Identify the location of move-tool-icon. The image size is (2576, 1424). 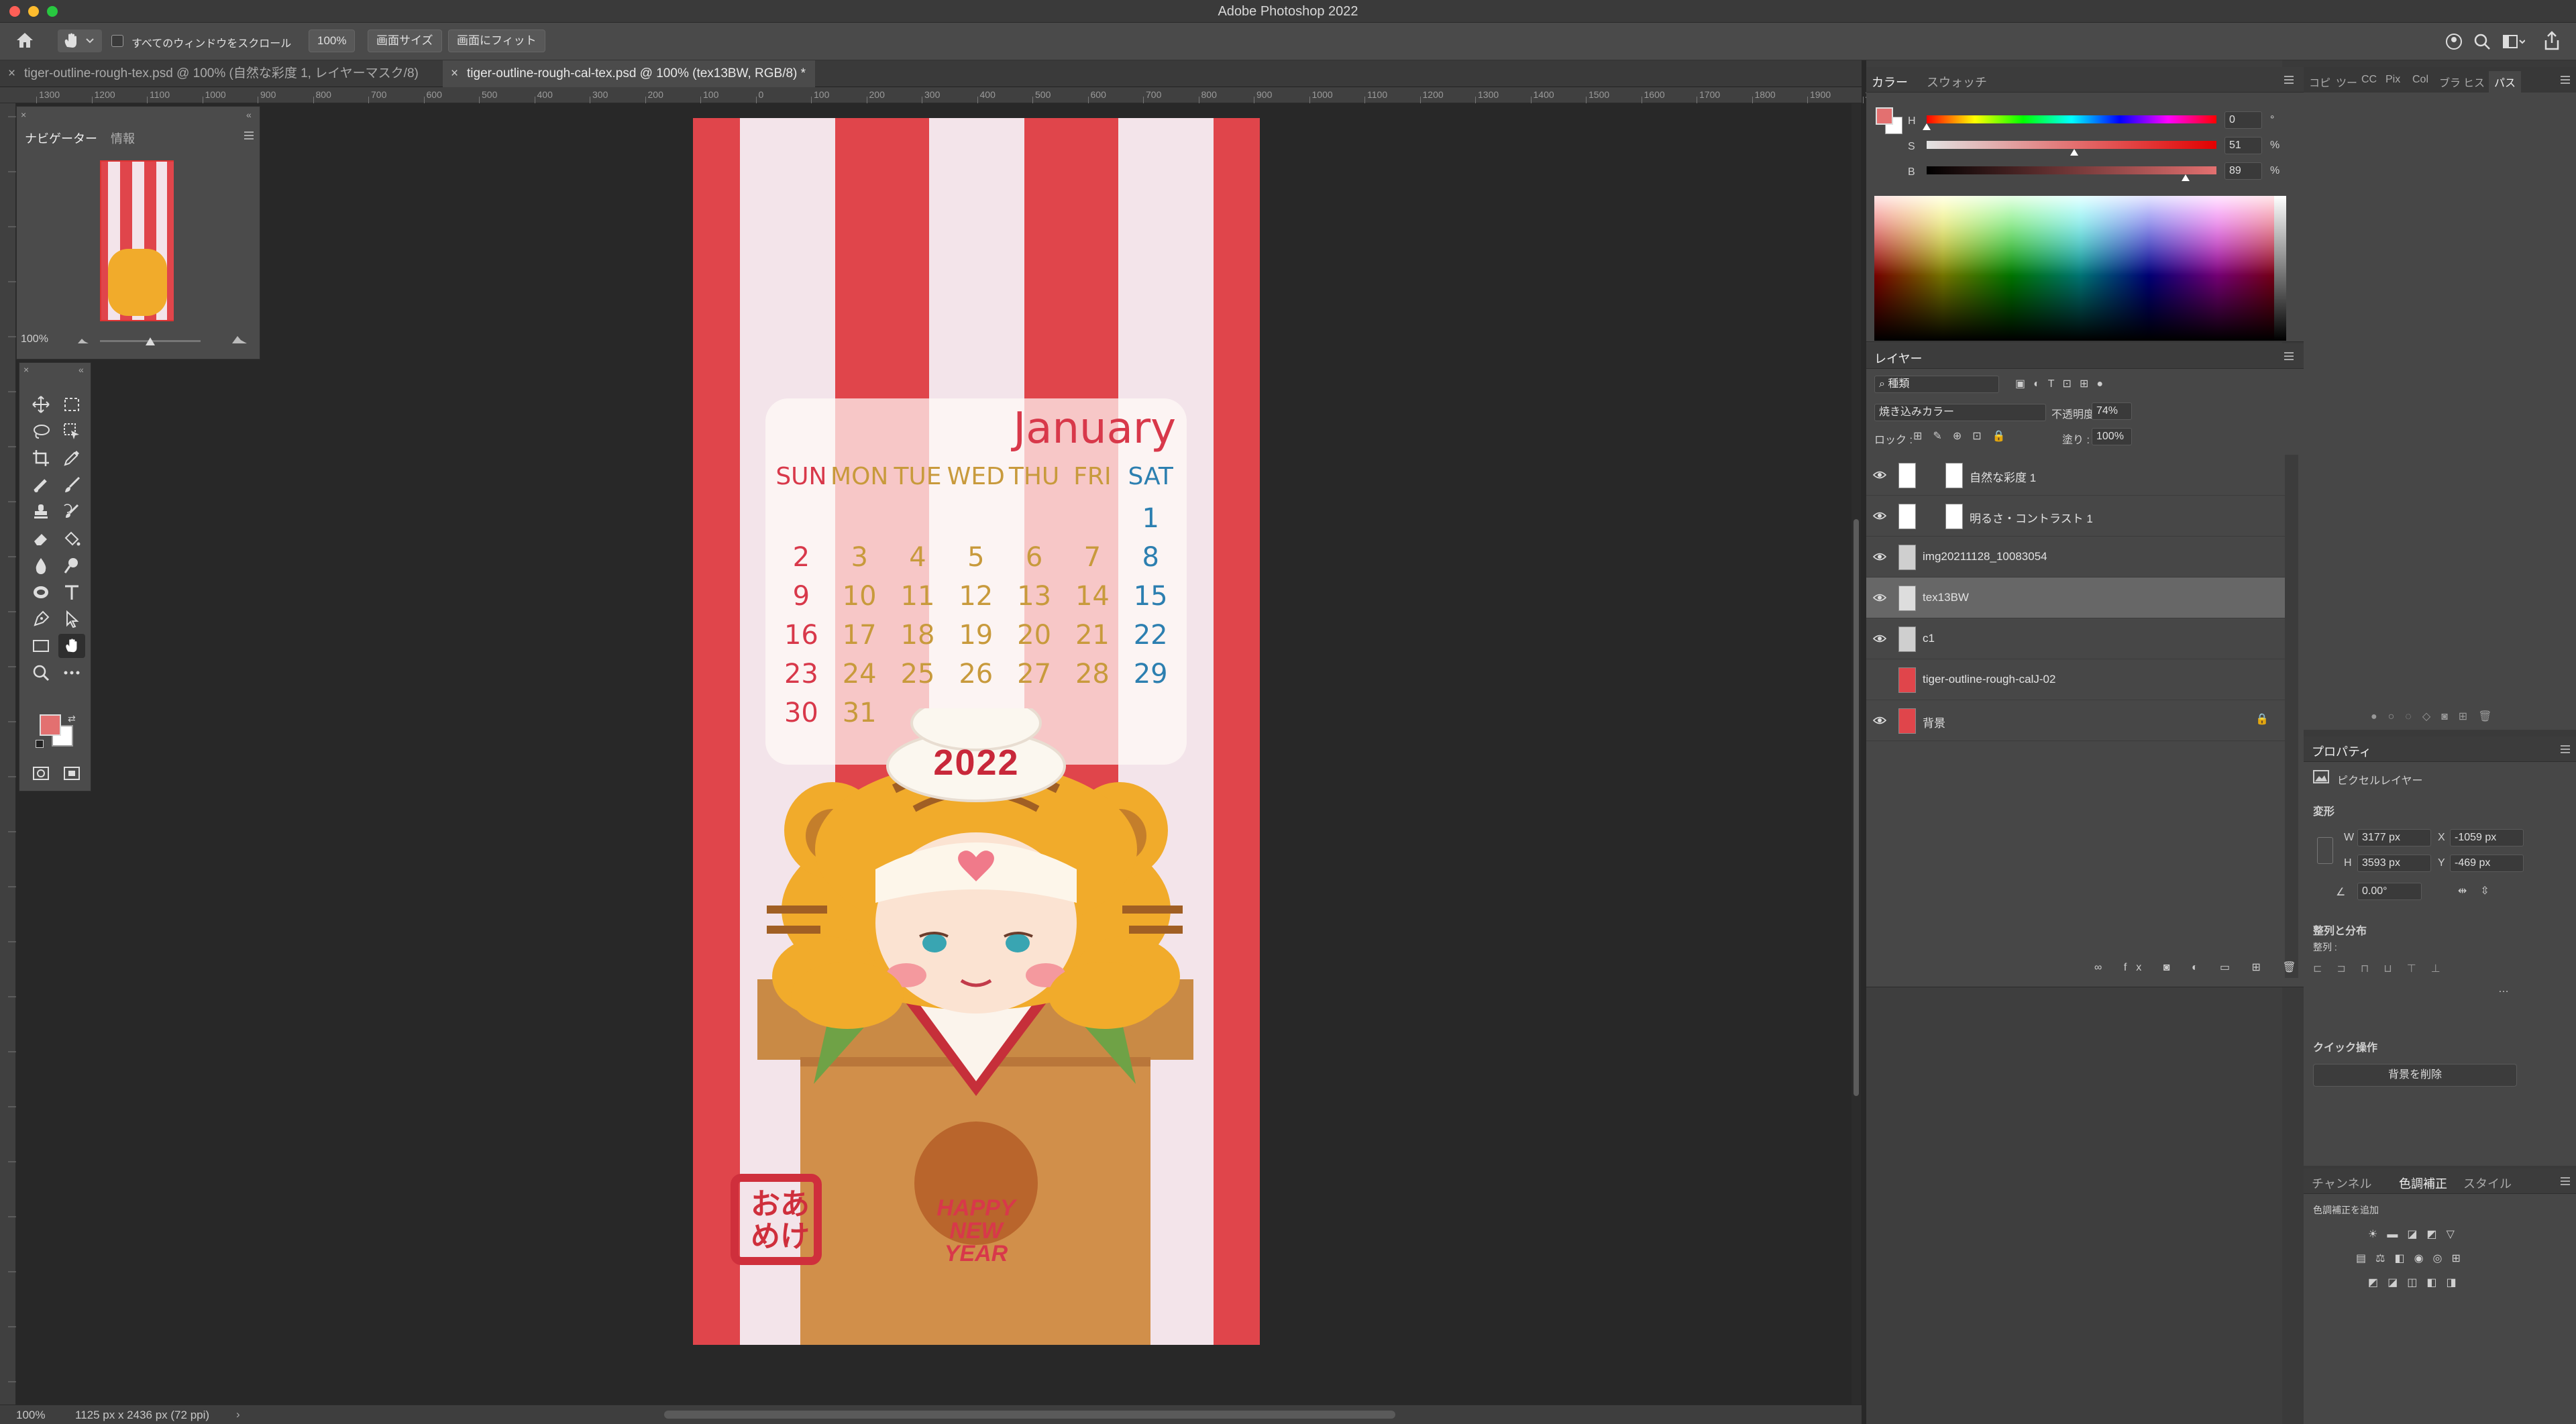
(41, 405).